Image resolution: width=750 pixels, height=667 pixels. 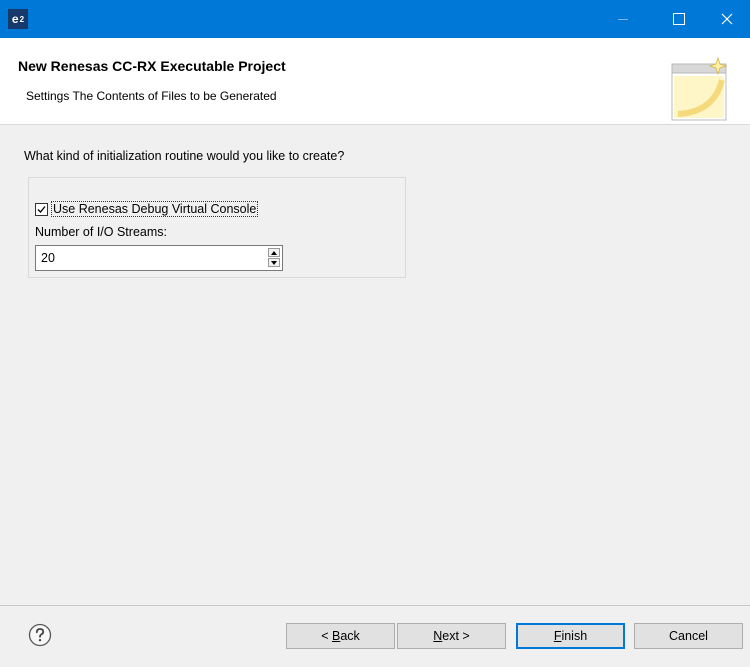 I want to click on checkmark-icon, so click(x=41, y=209).